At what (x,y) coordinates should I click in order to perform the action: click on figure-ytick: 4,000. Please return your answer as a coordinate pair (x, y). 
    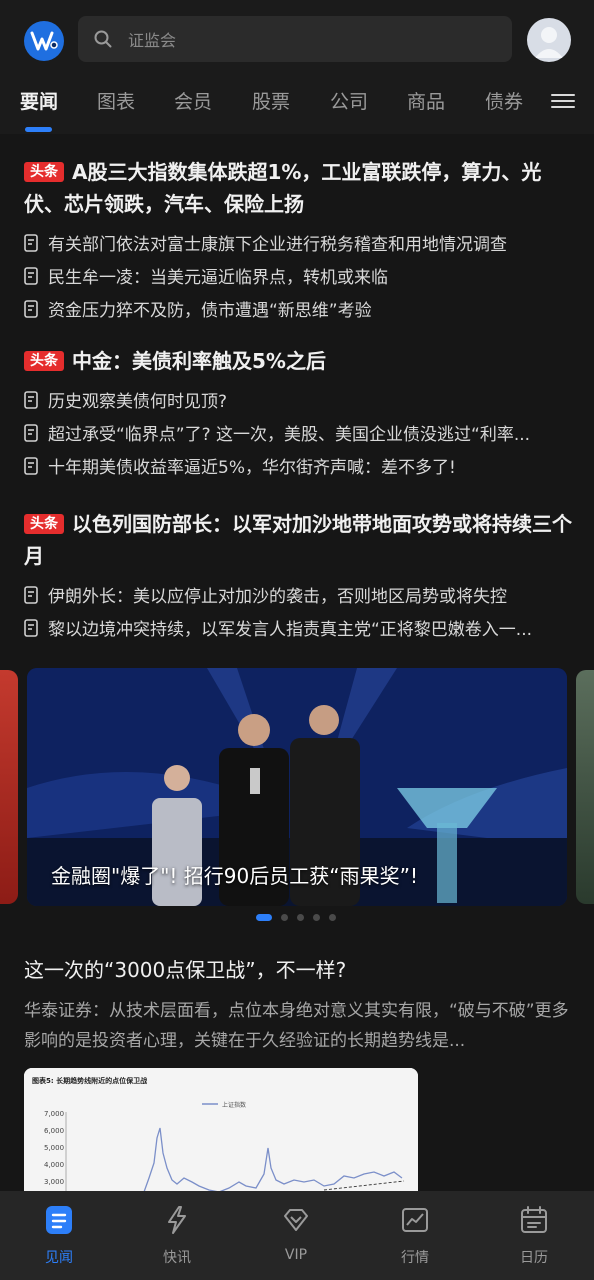
    Looking at the image, I should click on (54, 1165).